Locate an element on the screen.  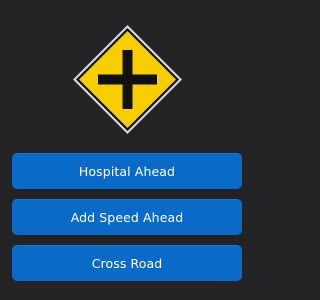
crossroad-warning-sign-icon is located at coordinates (127, 79).